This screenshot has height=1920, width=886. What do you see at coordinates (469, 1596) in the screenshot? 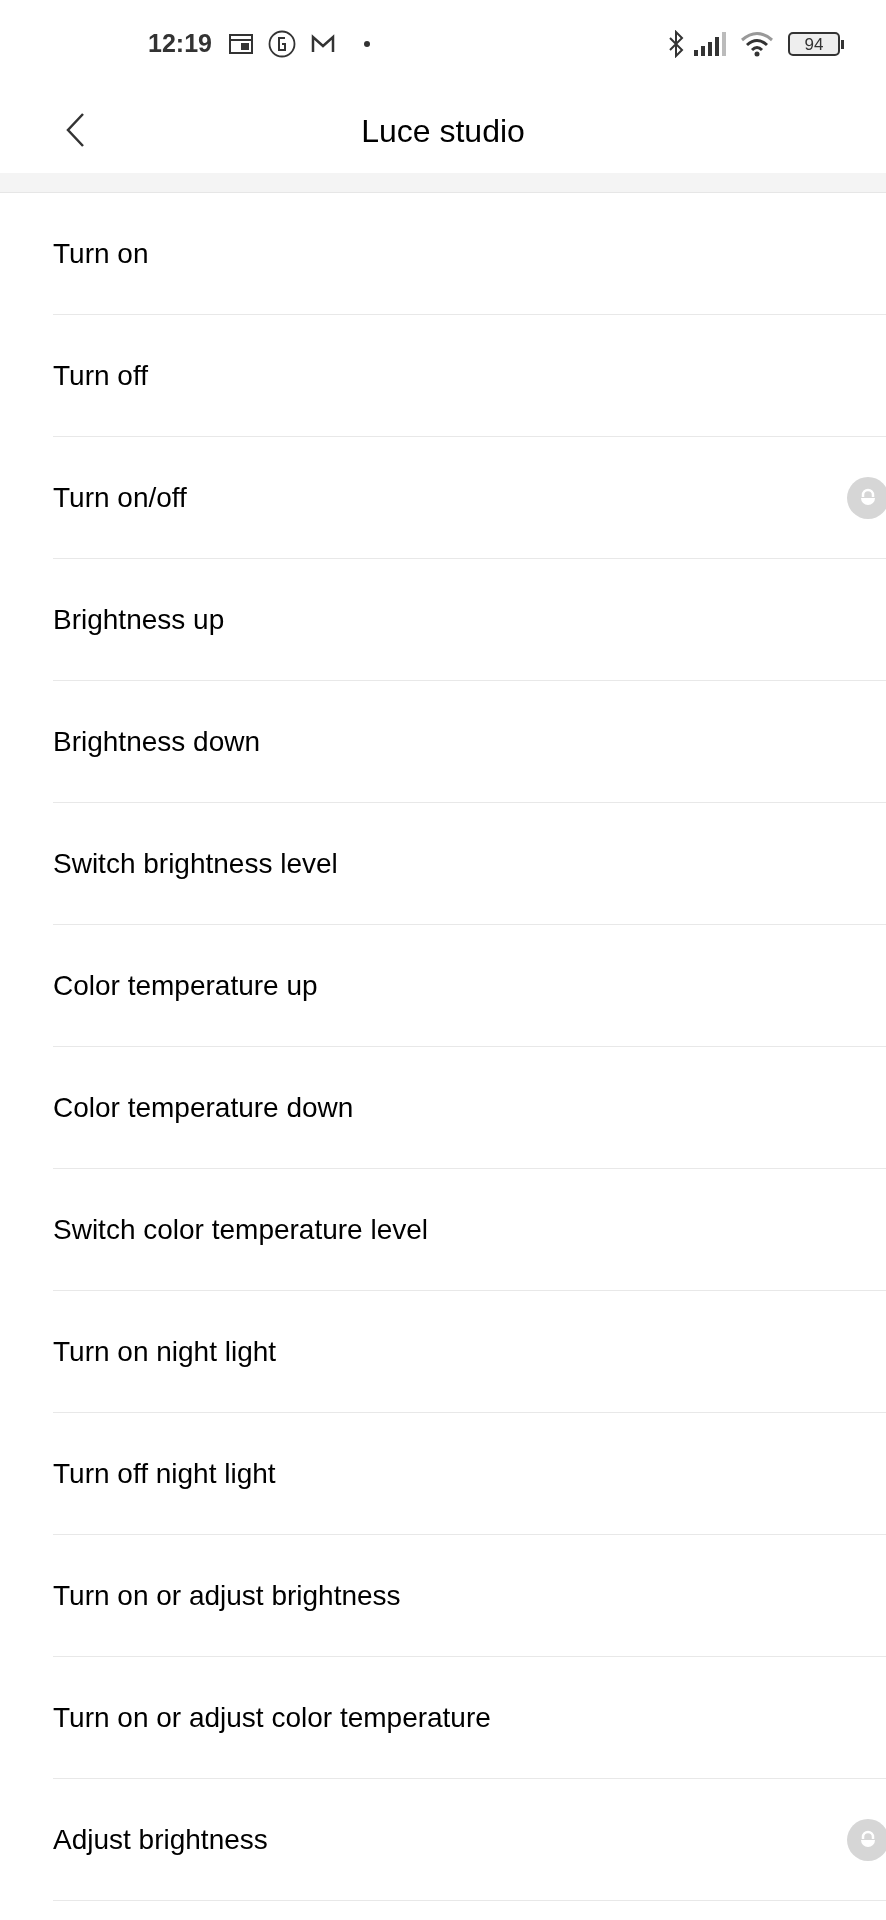
I see `list-item: Turn on or adjust brightness` at bounding box center [469, 1596].